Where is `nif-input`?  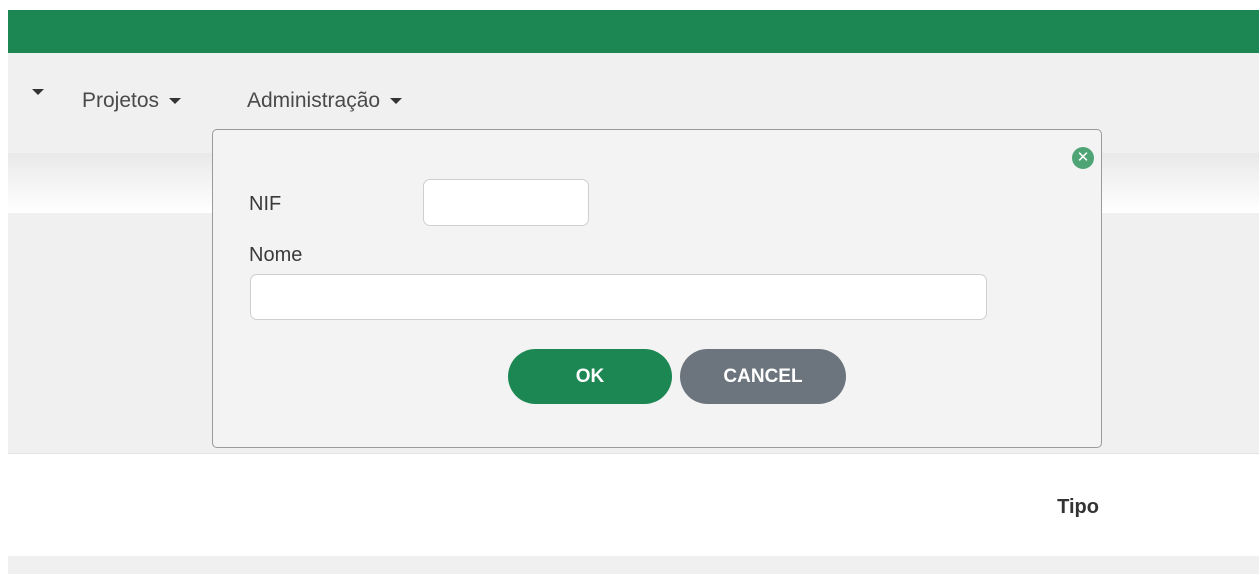
nif-input is located at coordinates (506, 202).